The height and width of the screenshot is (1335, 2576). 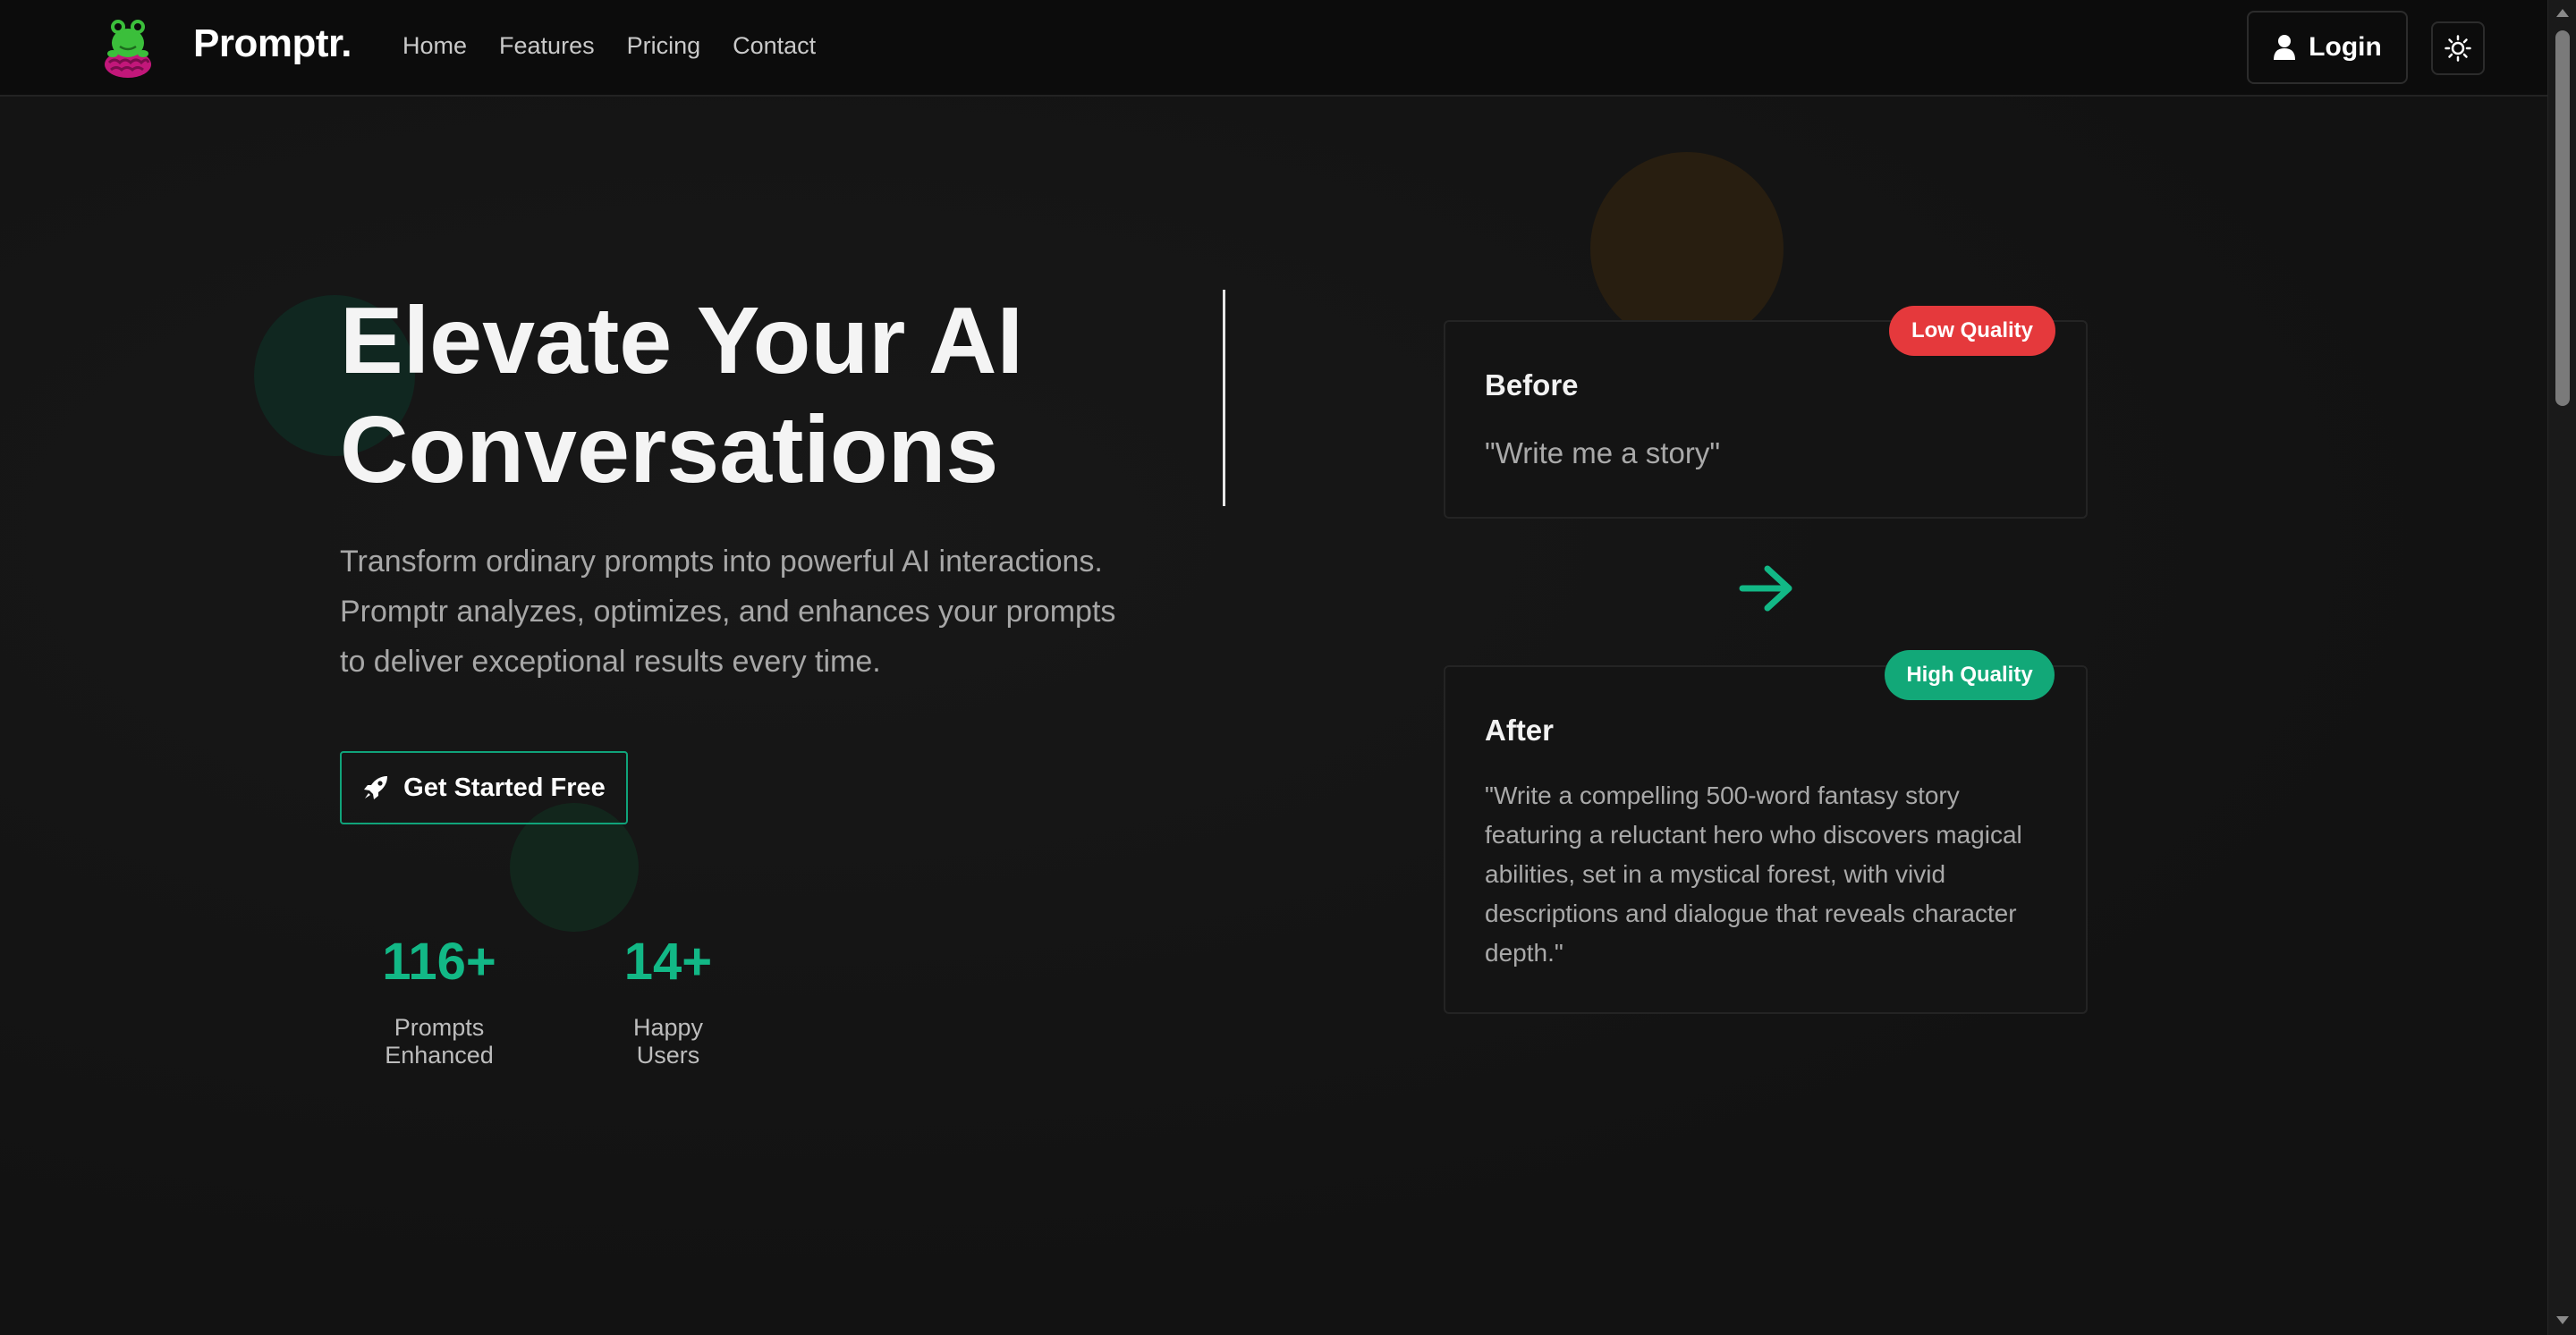 What do you see at coordinates (1603, 452) in the screenshot?
I see `before-card-text: "Write me a story"` at bounding box center [1603, 452].